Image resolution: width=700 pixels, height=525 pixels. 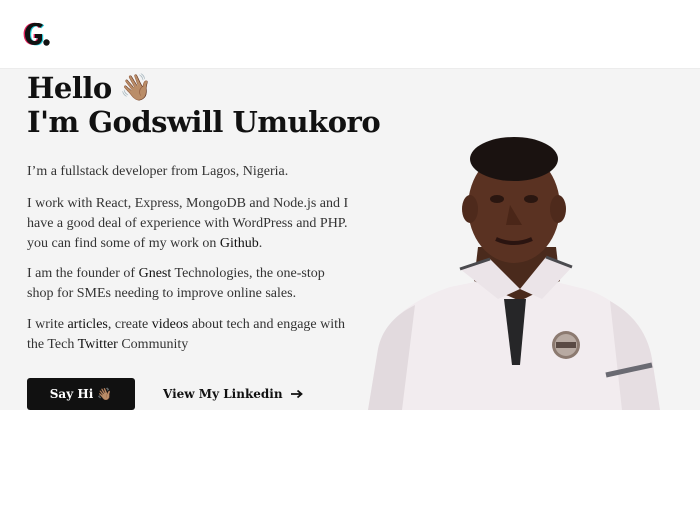 What do you see at coordinates (69, 88) in the screenshot?
I see `greeting-text: Hello` at bounding box center [69, 88].